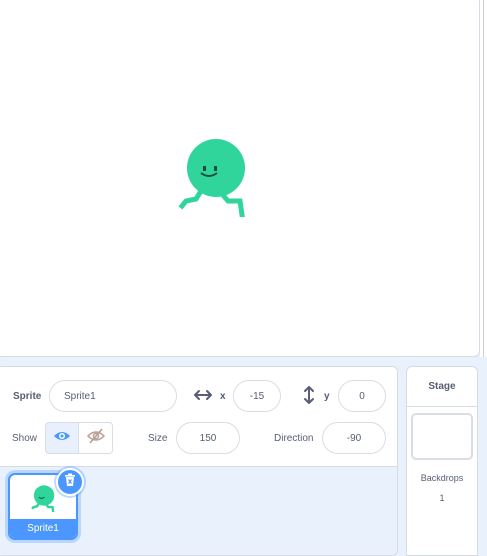 This screenshot has height=556, width=487. I want to click on green-ball-sprite-icon, so click(213, 178).